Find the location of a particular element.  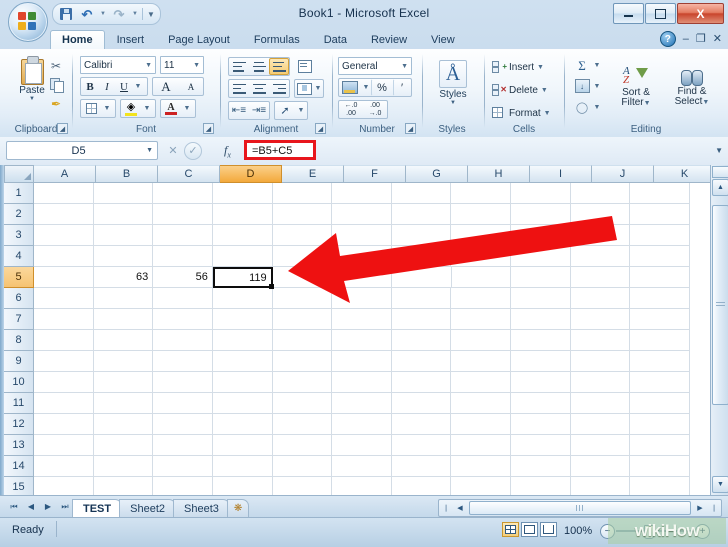

column-header-B: B is located at coordinates (127, 174).